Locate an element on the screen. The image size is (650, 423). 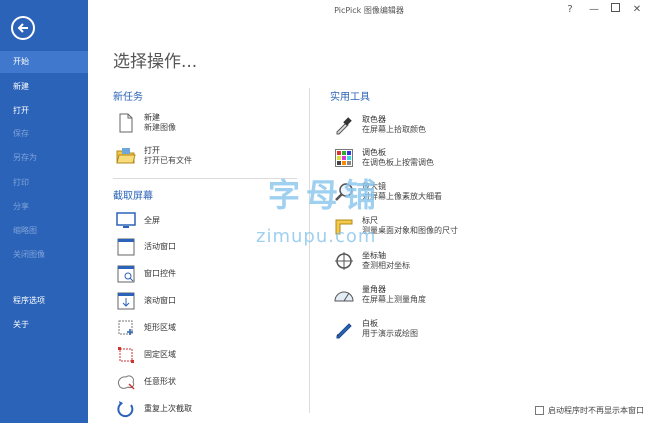
capture-scroll-window-label: 滚动窗口 is located at coordinates (160, 300).